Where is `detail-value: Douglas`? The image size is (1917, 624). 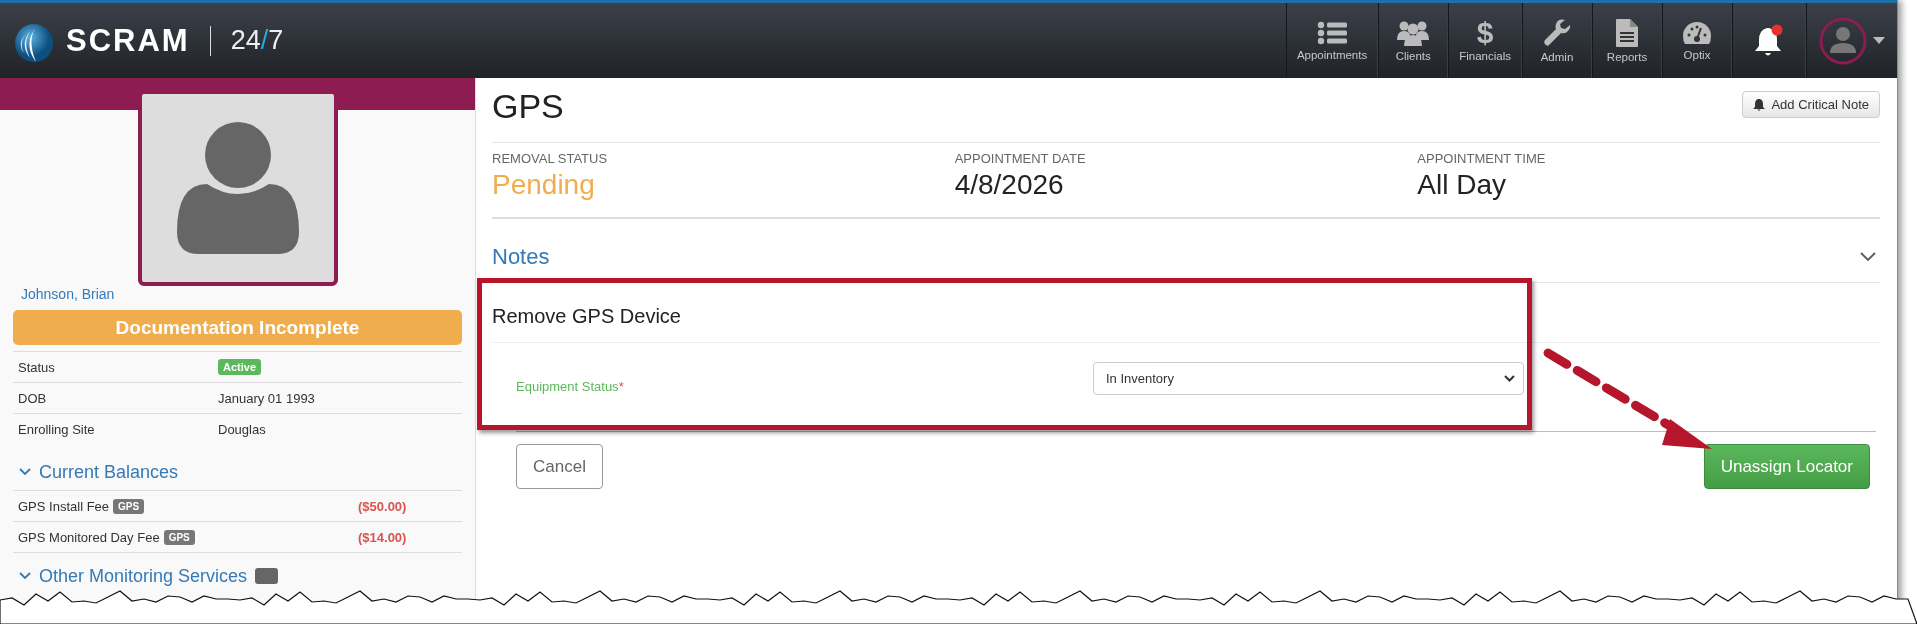 detail-value: Douglas is located at coordinates (242, 429).